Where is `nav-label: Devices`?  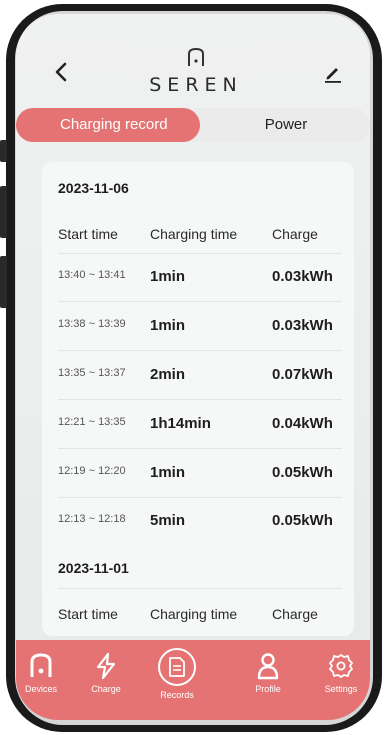 nav-label: Devices is located at coordinates (40, 689).